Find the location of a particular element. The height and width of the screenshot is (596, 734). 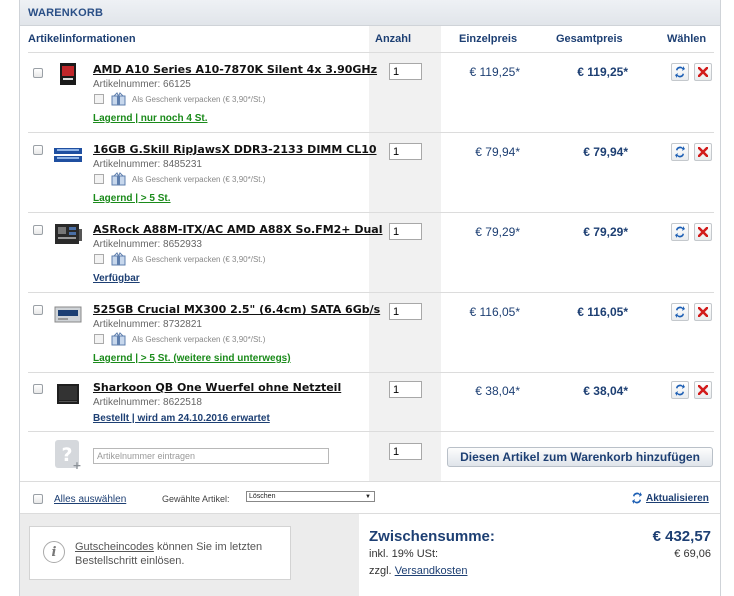

product-name-link: Sharkoon QB One Wuerfel ohne Netzteil is located at coordinates (217, 387).